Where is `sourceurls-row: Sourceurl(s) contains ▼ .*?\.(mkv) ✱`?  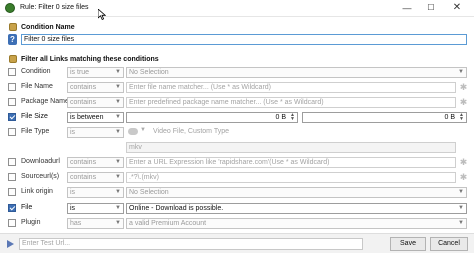
sourceurls-row: Sourceurl(s) contains ▼ .*?\.(mkv) ✱ is located at coordinates (237, 177).